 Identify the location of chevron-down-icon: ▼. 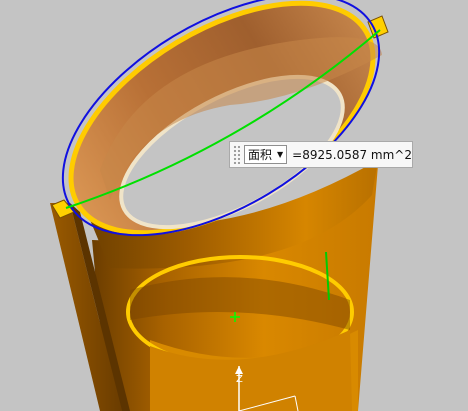
(280, 154).